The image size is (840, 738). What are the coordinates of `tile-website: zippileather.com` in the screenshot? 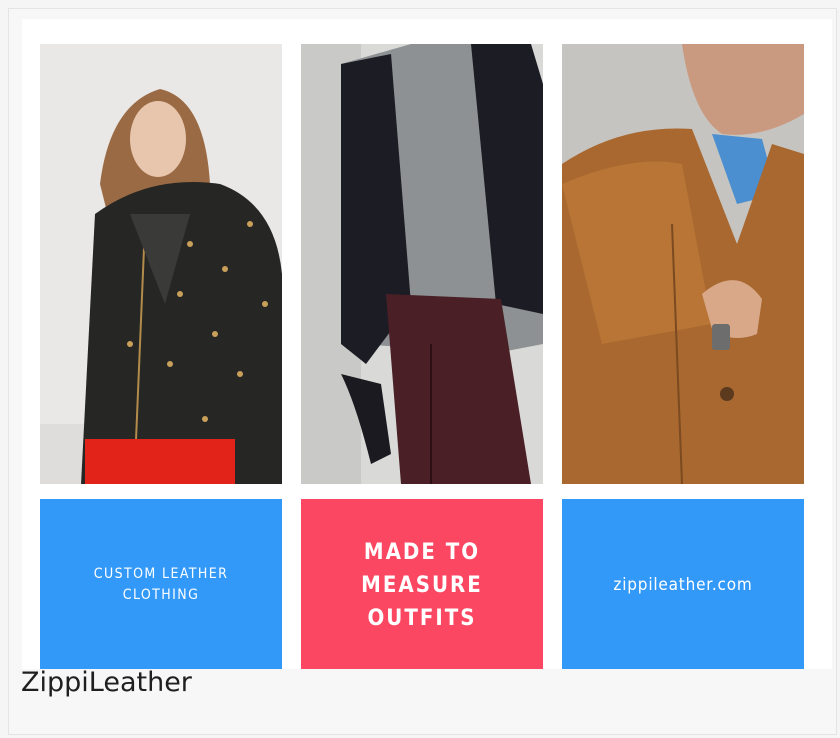 It's located at (683, 584).